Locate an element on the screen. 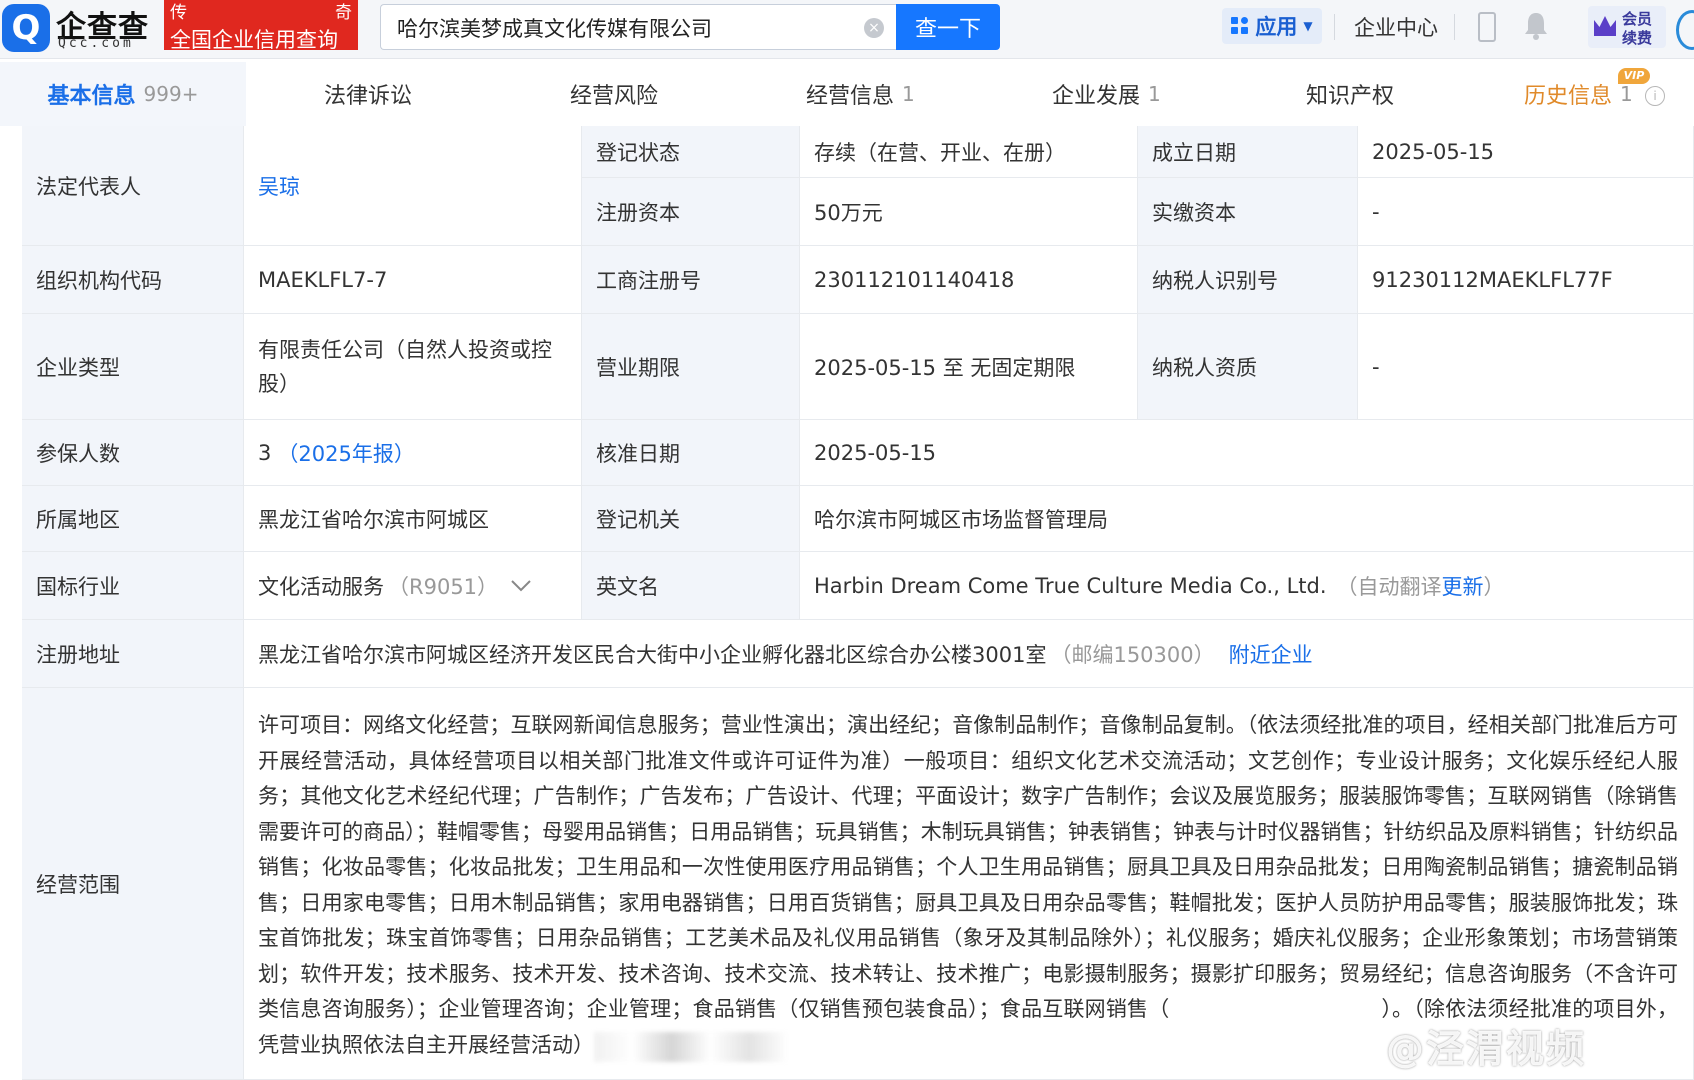 The width and height of the screenshot is (1694, 1080). bell-icon is located at coordinates (1536, 26).